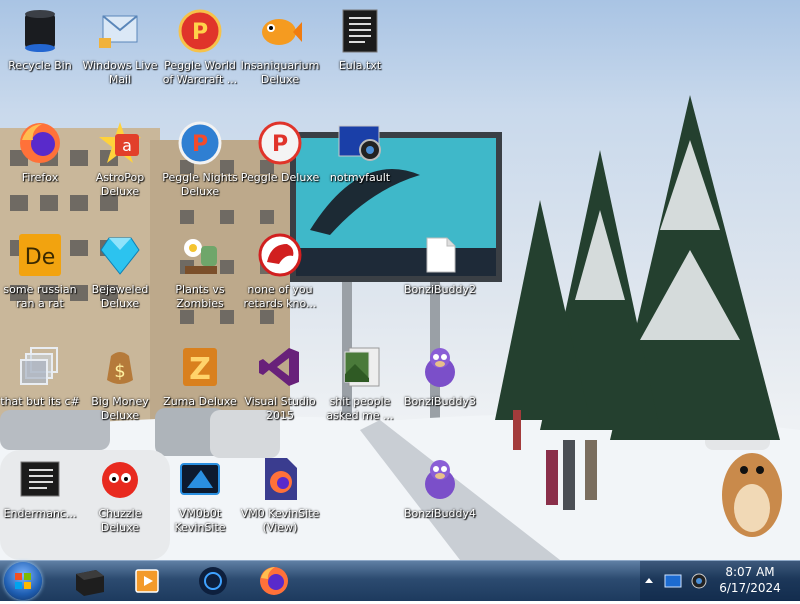 This screenshot has height=604, width=800. I want to click on bejeweled-icon, so click(120, 256).